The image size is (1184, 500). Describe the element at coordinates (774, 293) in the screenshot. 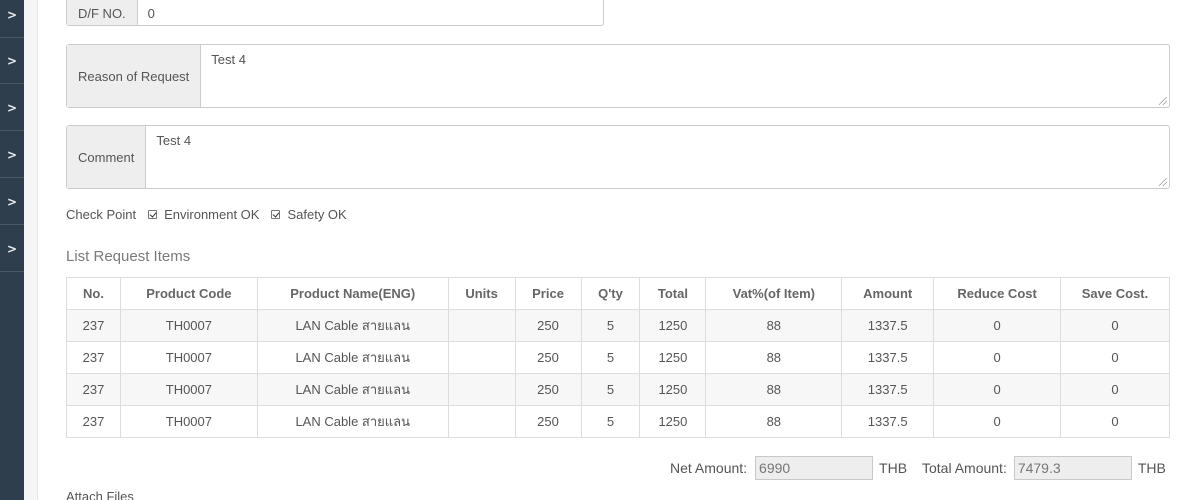

I see `col-vat: Vat%(of Item)` at that location.